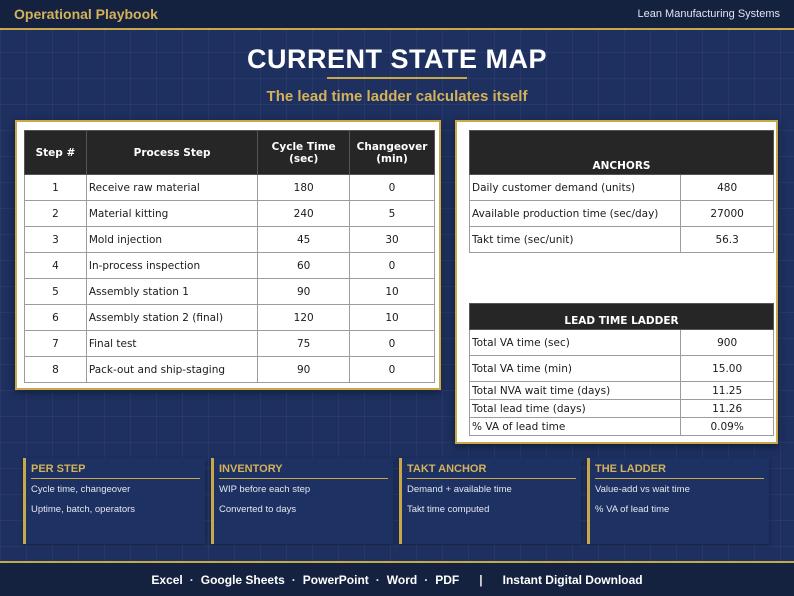  What do you see at coordinates (81, 489) in the screenshot?
I see `card-line: Cycle time, changeover` at bounding box center [81, 489].